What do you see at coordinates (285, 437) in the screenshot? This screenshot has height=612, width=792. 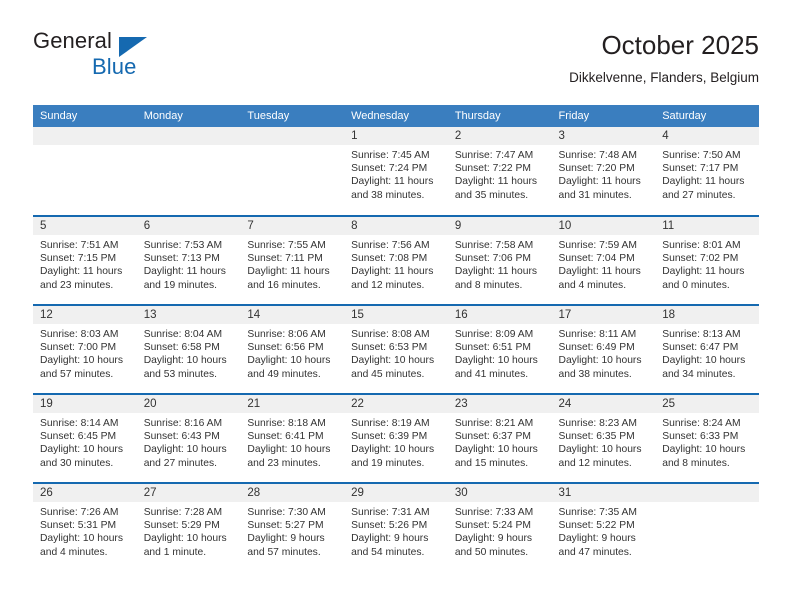 I see `day-info-line: Sunset: 6:41 PM` at bounding box center [285, 437].